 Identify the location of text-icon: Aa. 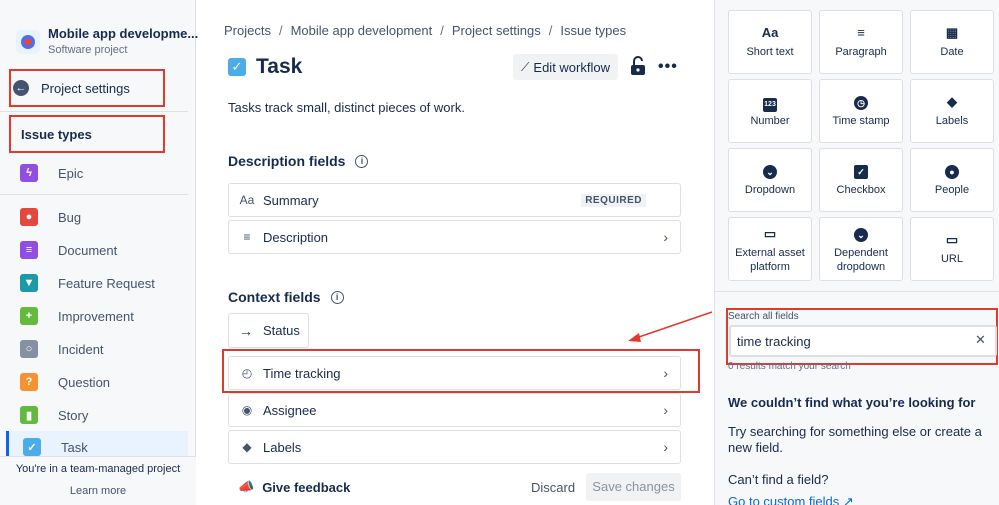
(247, 200).